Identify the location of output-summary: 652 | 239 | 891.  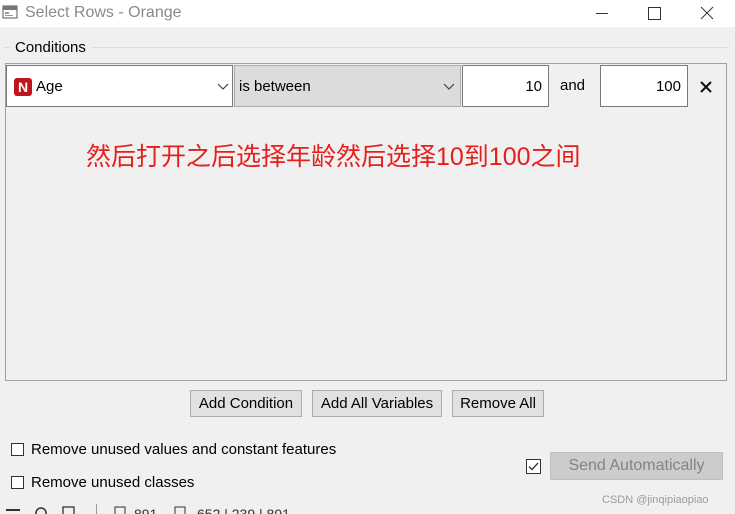
(243, 510).